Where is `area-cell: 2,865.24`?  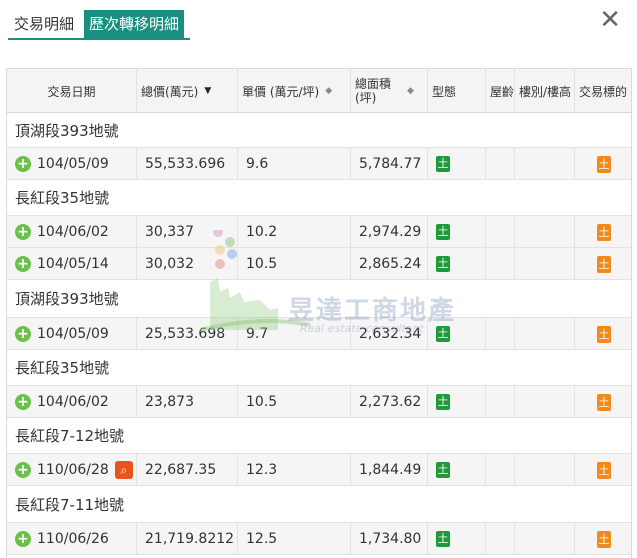
area-cell: 2,865.24 is located at coordinates (389, 264).